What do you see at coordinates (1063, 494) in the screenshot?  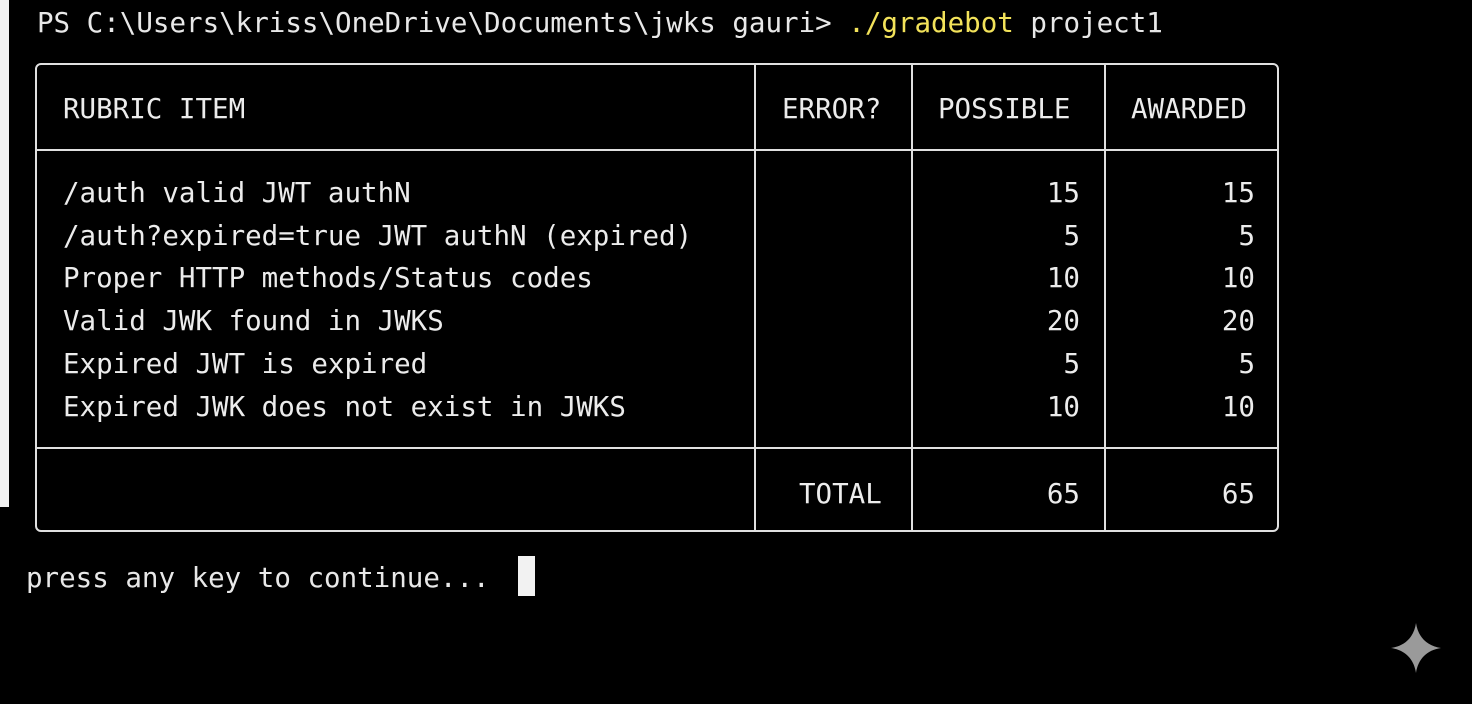 I see `total-possible: 65` at bounding box center [1063, 494].